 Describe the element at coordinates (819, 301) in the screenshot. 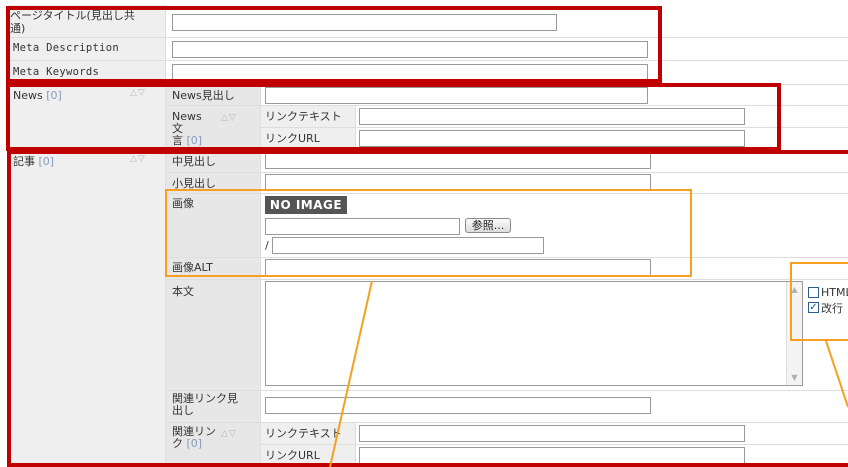

I see `annotation-box-options` at that location.